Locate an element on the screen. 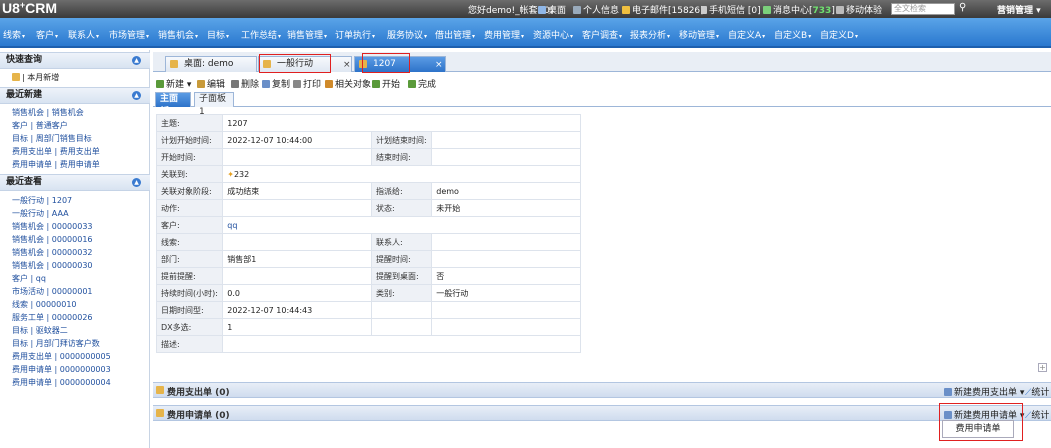  fulltext-search-input: 全文检索 is located at coordinates (923, 9).